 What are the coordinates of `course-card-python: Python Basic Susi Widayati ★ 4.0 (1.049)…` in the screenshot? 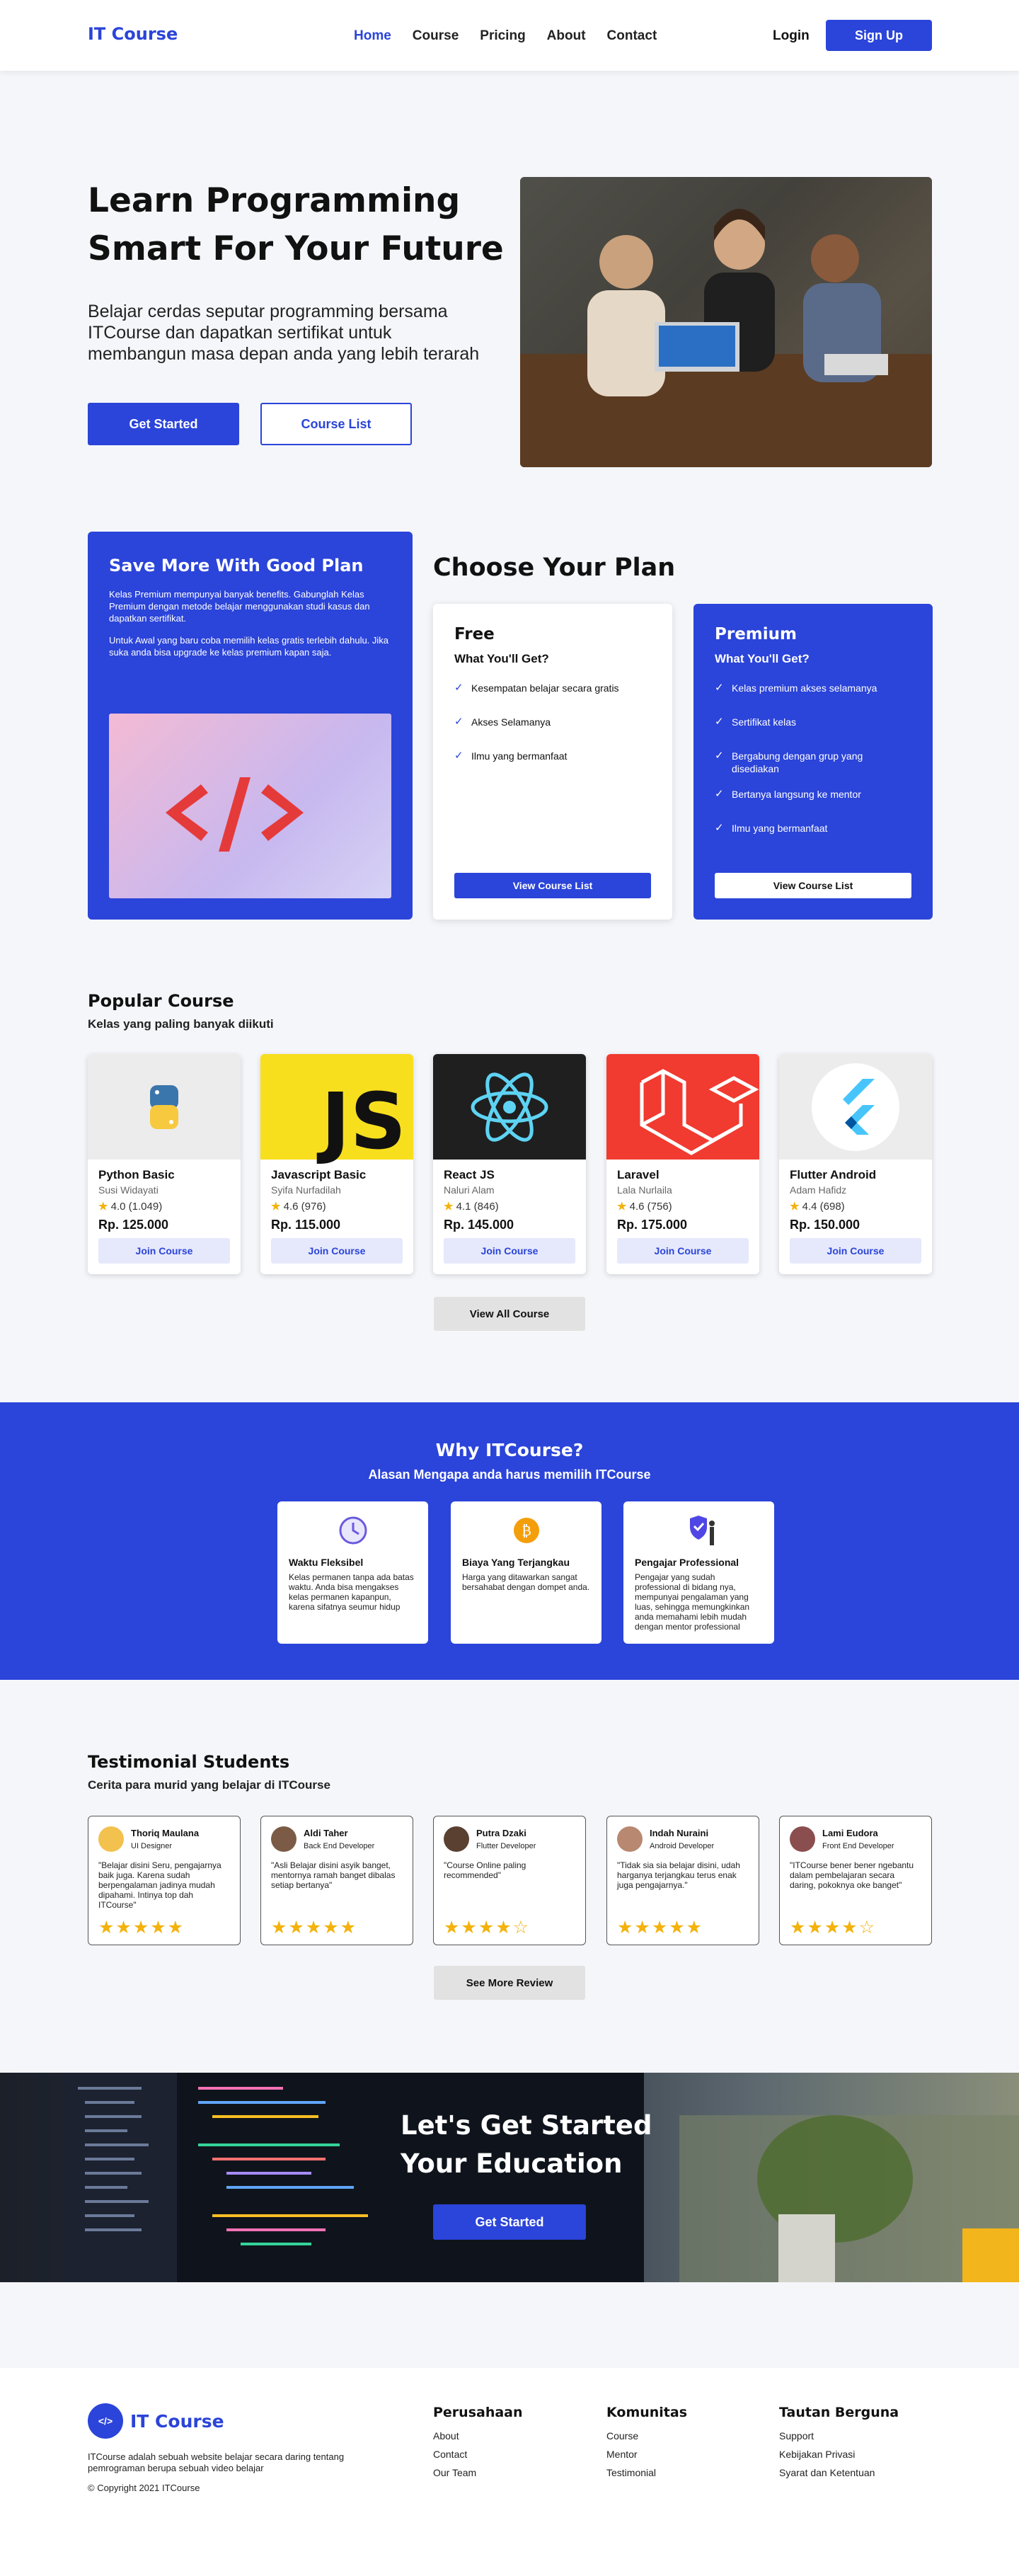 It's located at (164, 1164).